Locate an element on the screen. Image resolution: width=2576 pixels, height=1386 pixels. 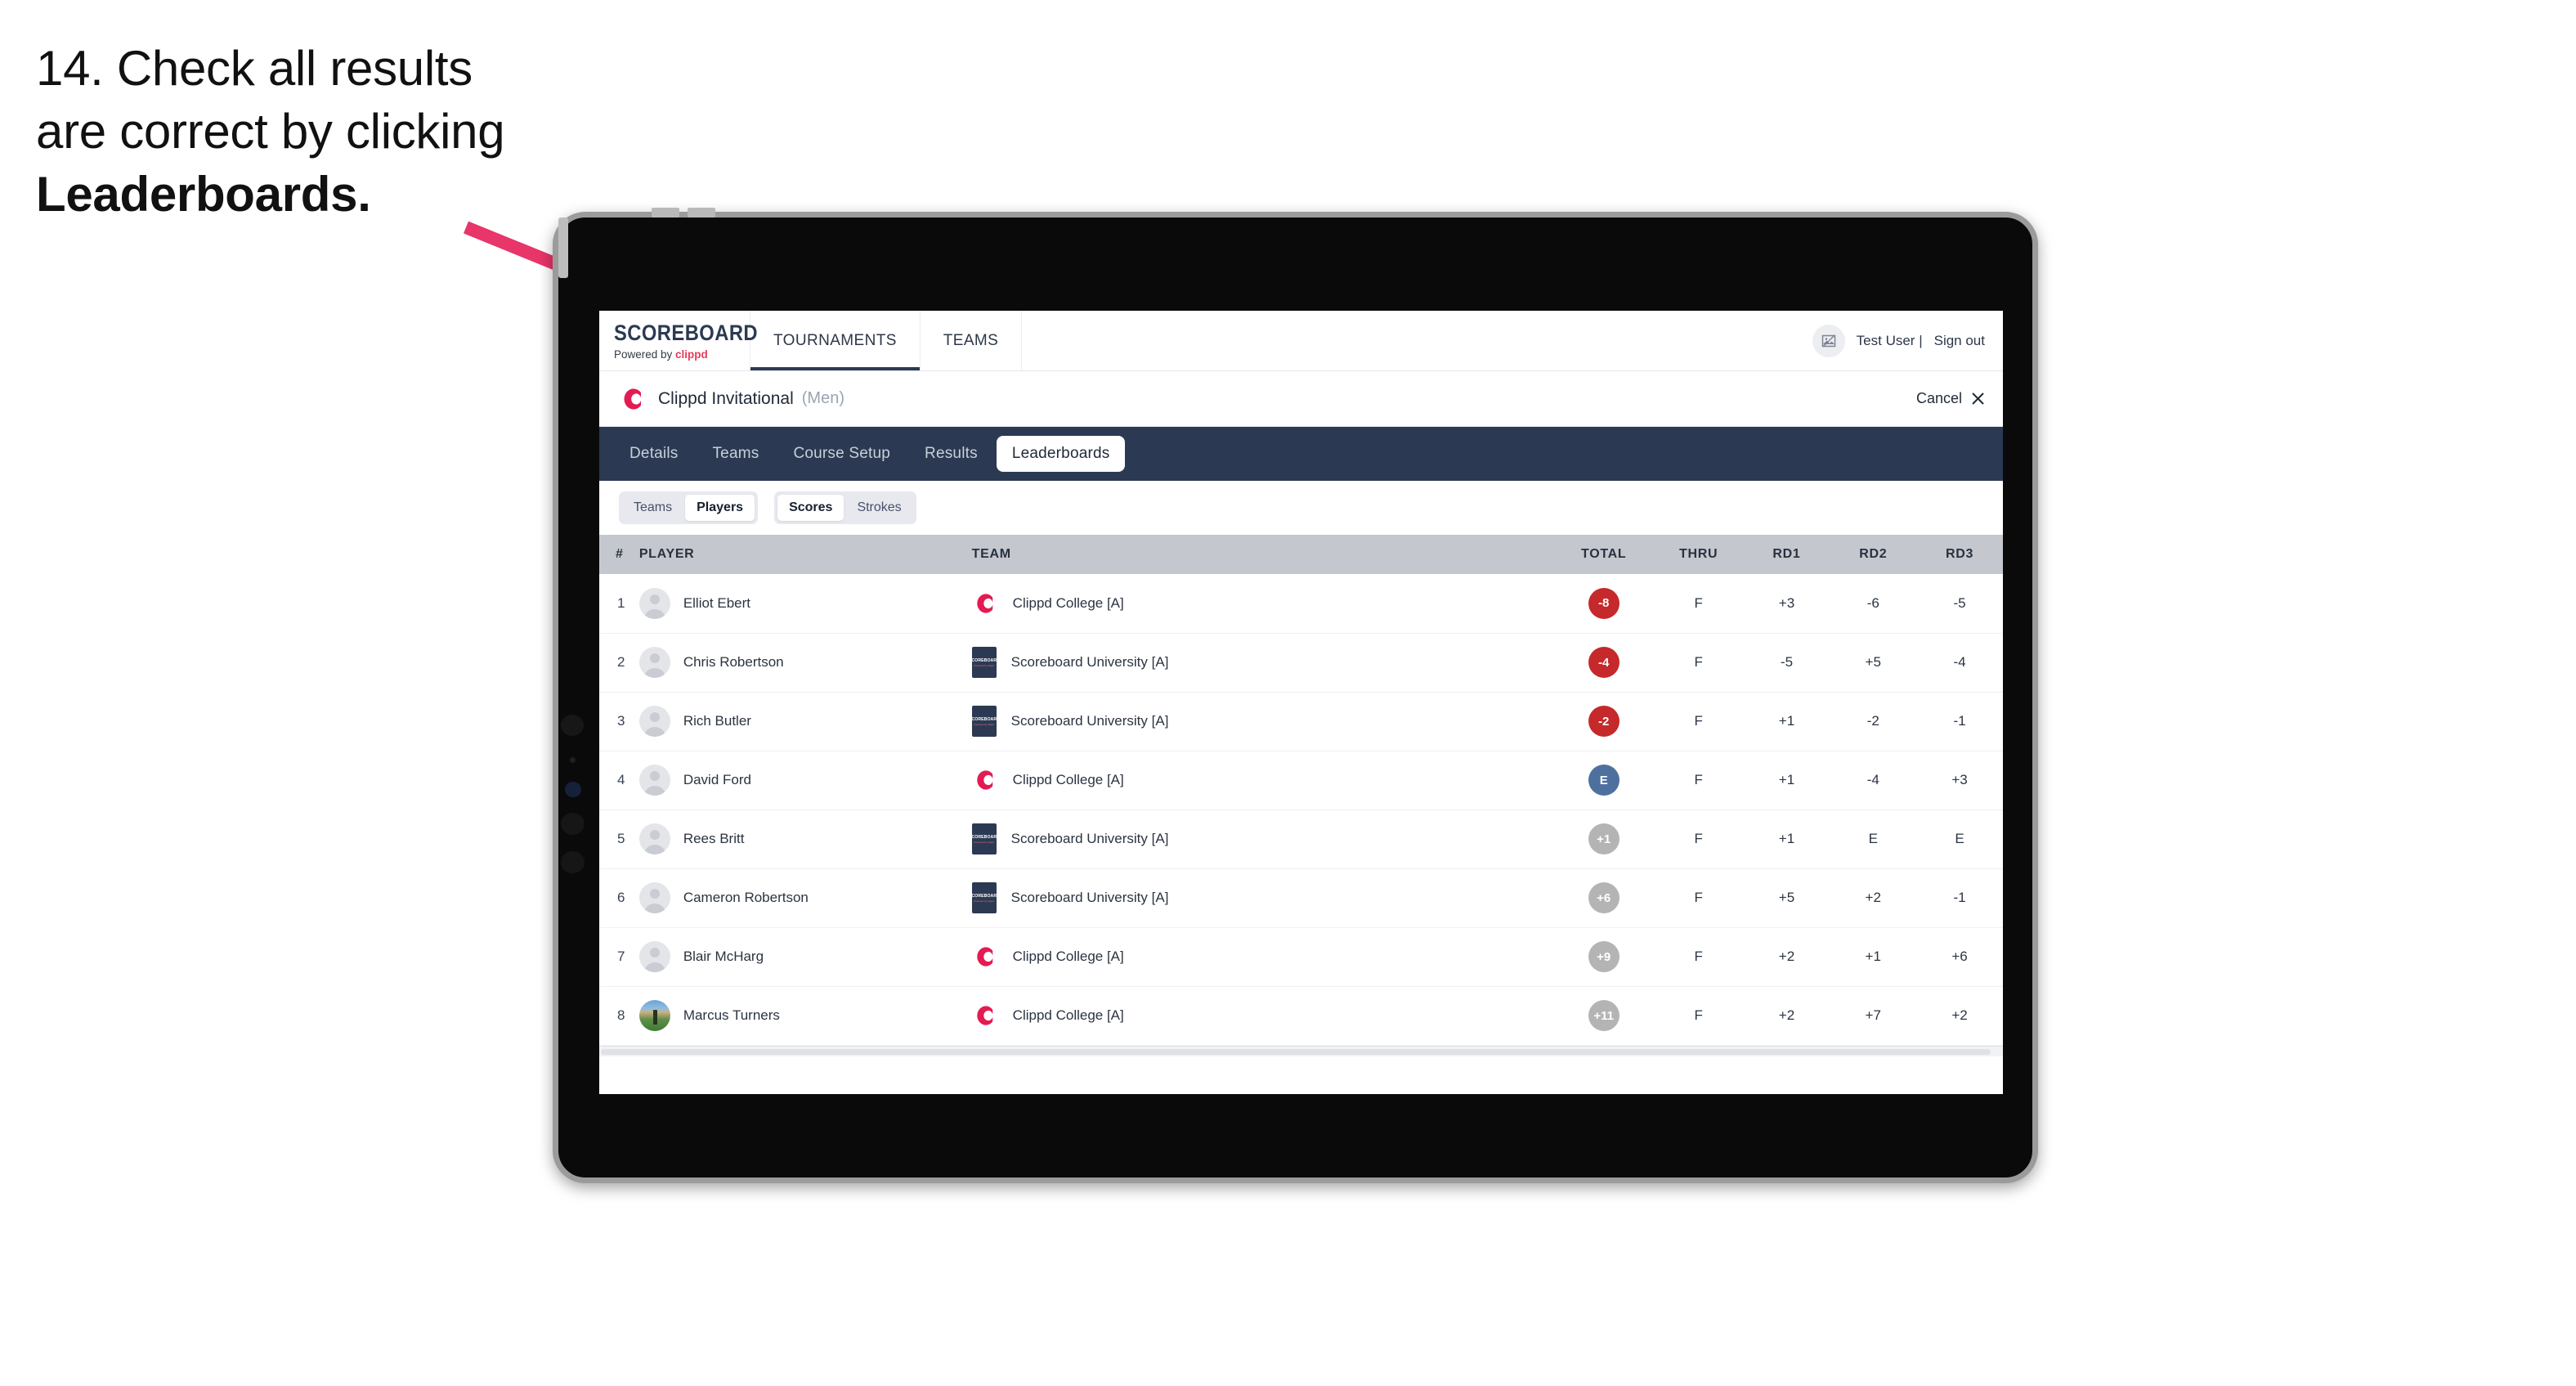
cell-rd2: +2 is located at coordinates (1873, 897).